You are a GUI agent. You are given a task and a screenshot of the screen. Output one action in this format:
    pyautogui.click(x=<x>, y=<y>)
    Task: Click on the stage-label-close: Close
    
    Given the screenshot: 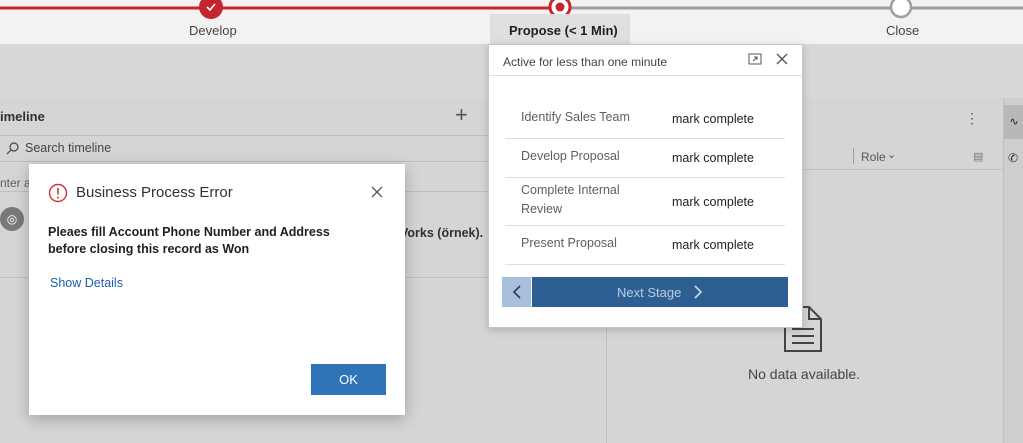 What is the action you would take?
    pyautogui.click(x=902, y=30)
    